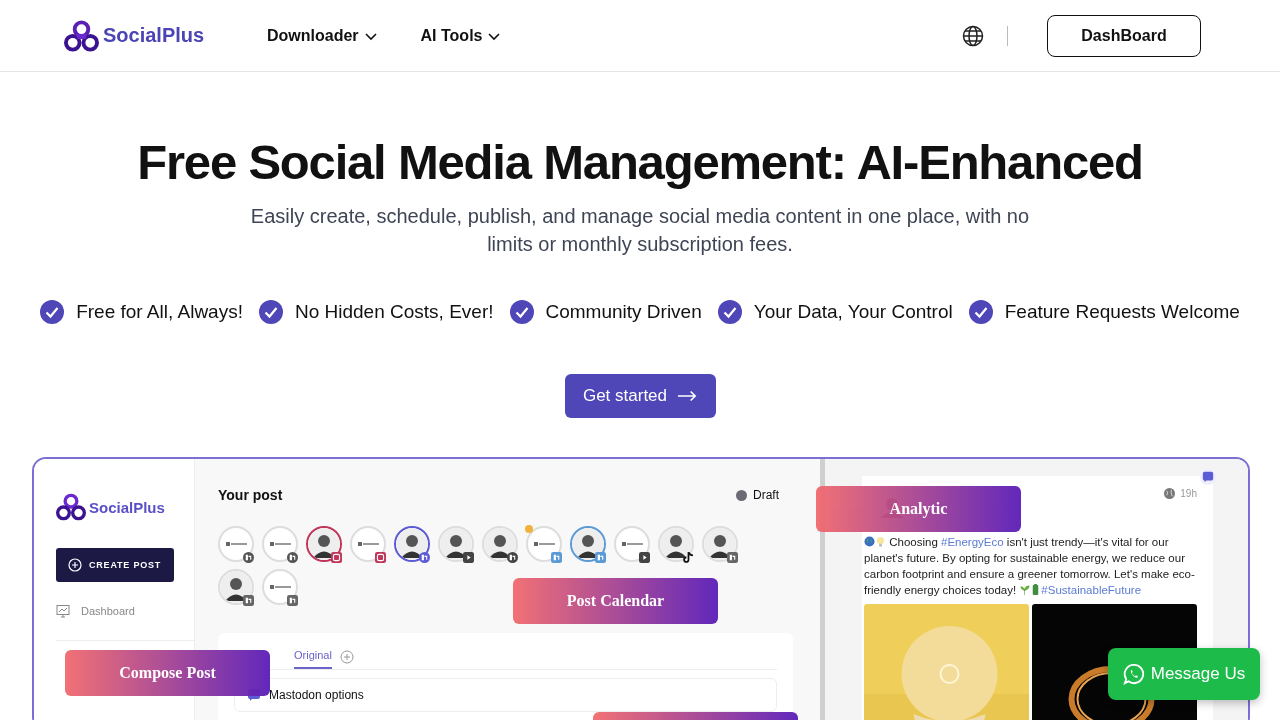  What do you see at coordinates (918, 509) in the screenshot?
I see `promo-banner: Analytic` at bounding box center [918, 509].